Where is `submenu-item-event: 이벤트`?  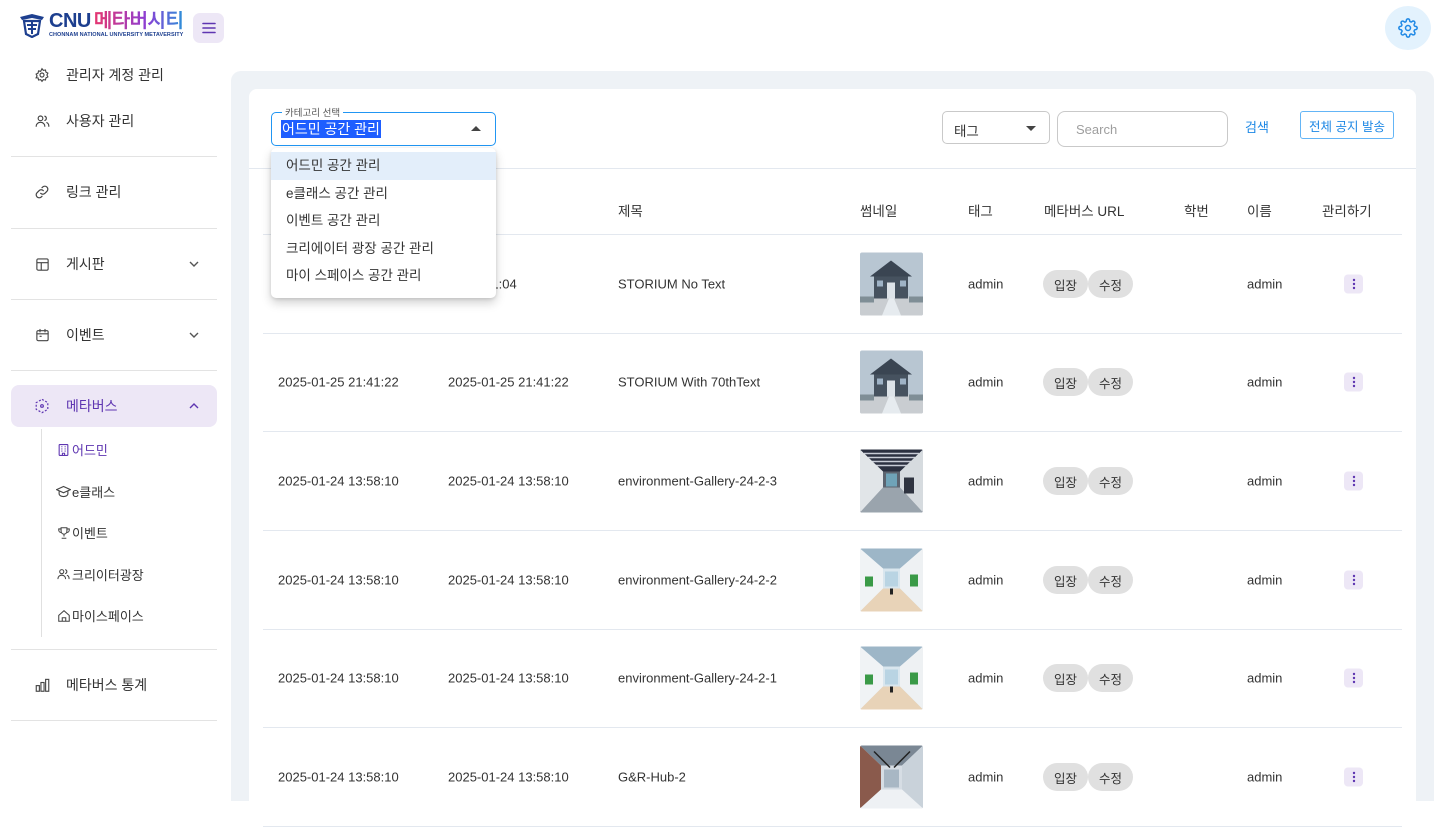 submenu-item-event: 이벤트 is located at coordinates (136, 533).